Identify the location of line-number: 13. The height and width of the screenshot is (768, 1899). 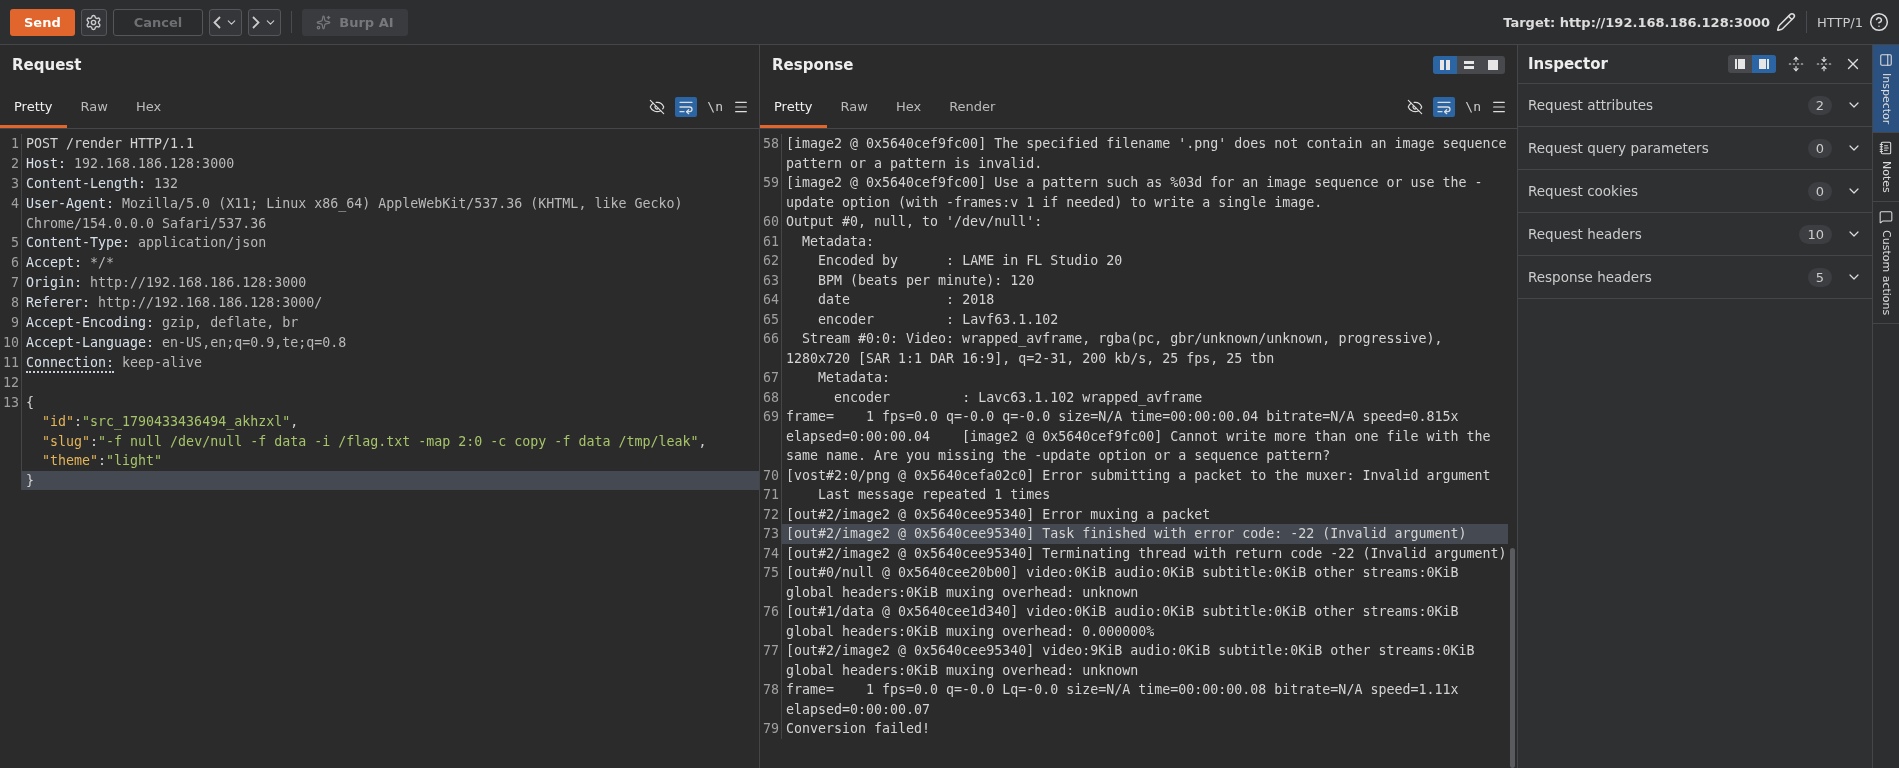
(11, 402).